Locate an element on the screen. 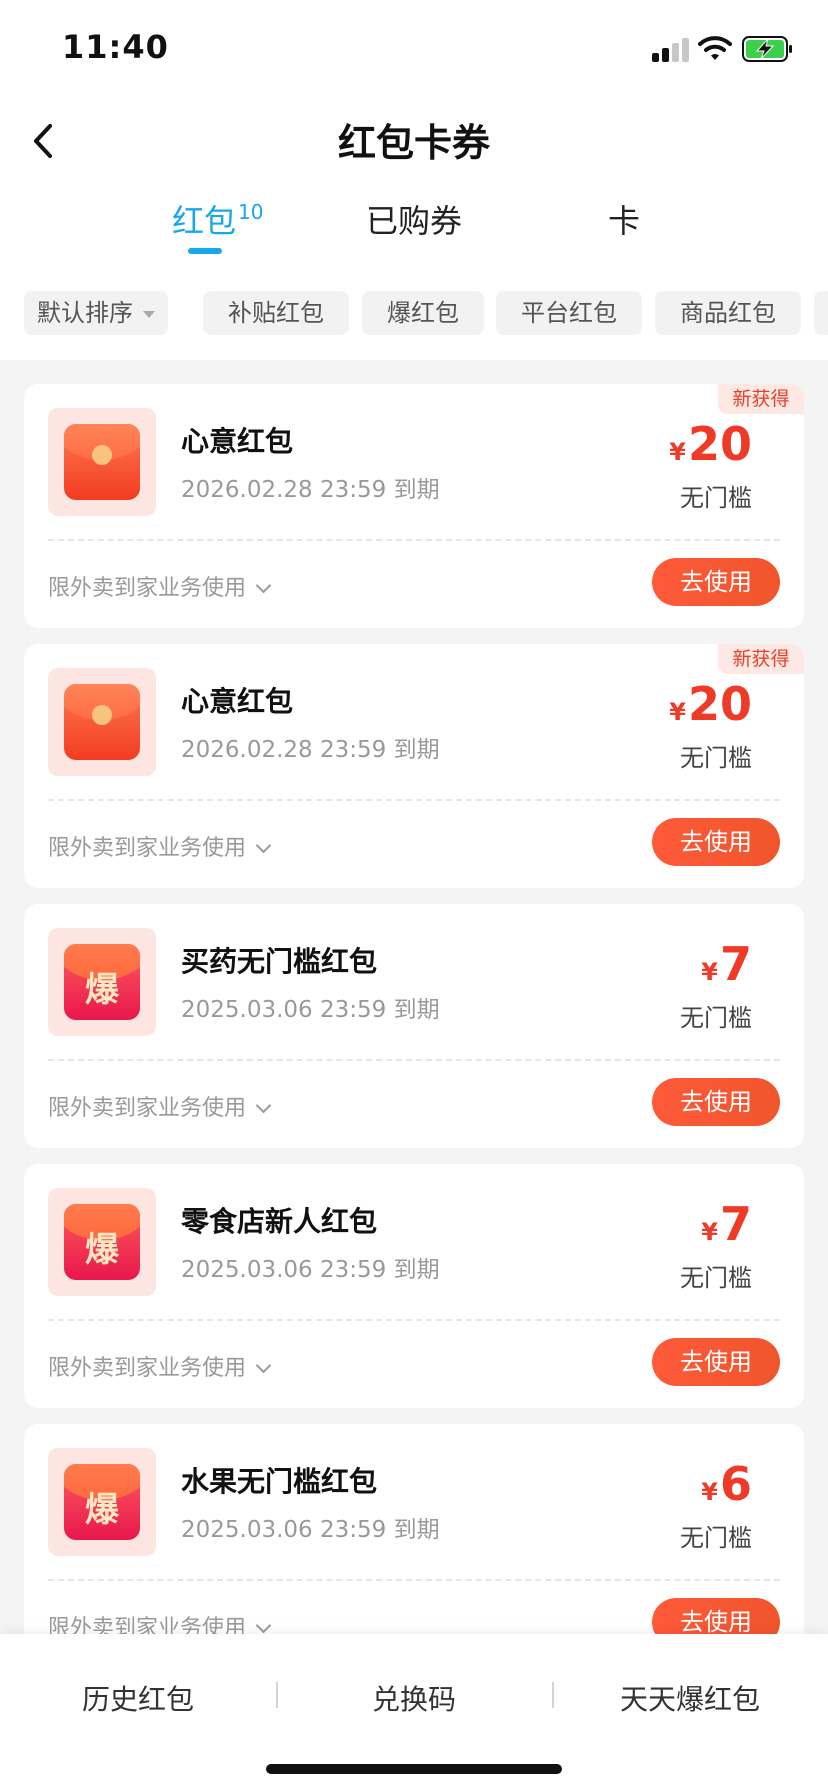  filter-product: 商品红包 is located at coordinates (728, 313).